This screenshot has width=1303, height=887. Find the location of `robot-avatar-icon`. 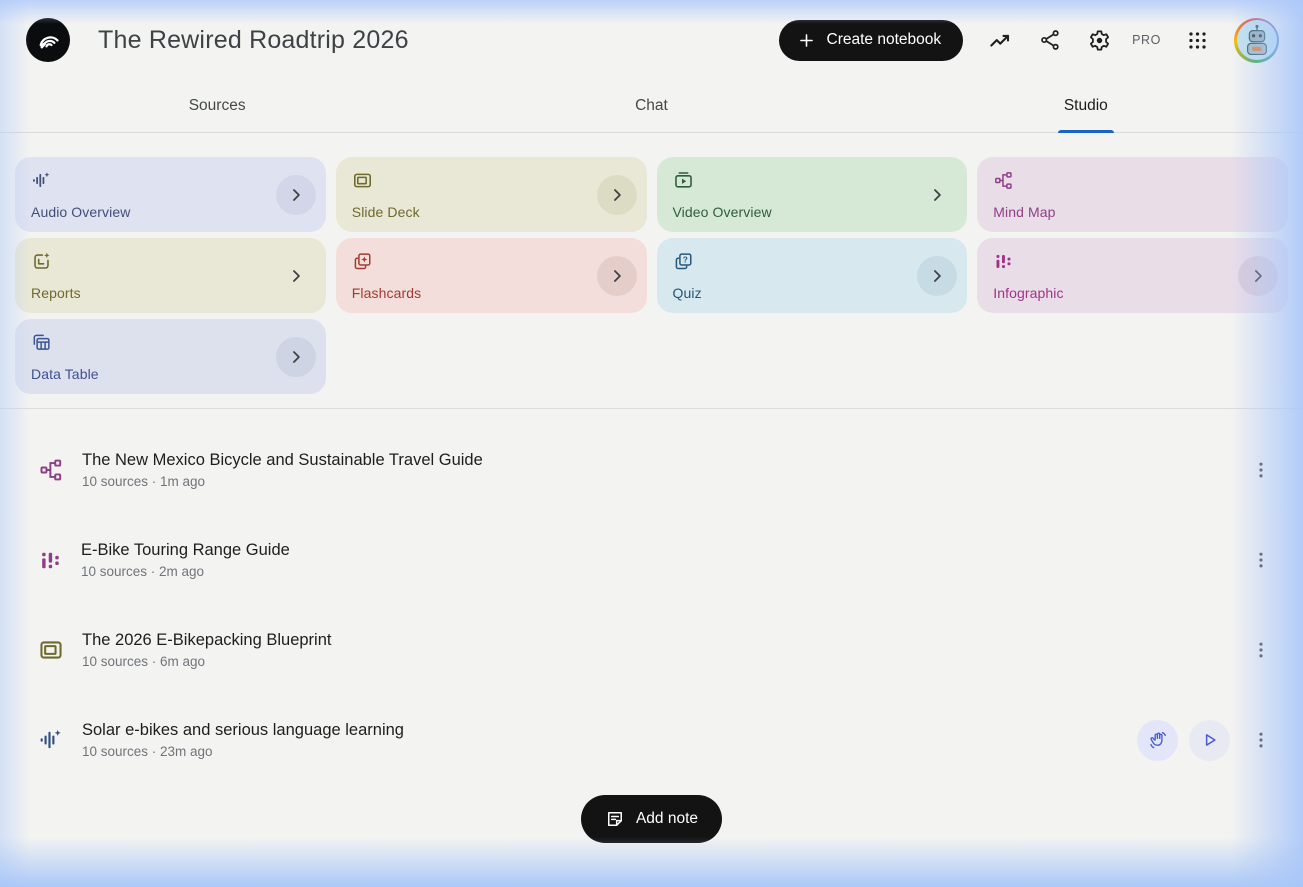

robot-avatar-icon is located at coordinates (1256, 40).